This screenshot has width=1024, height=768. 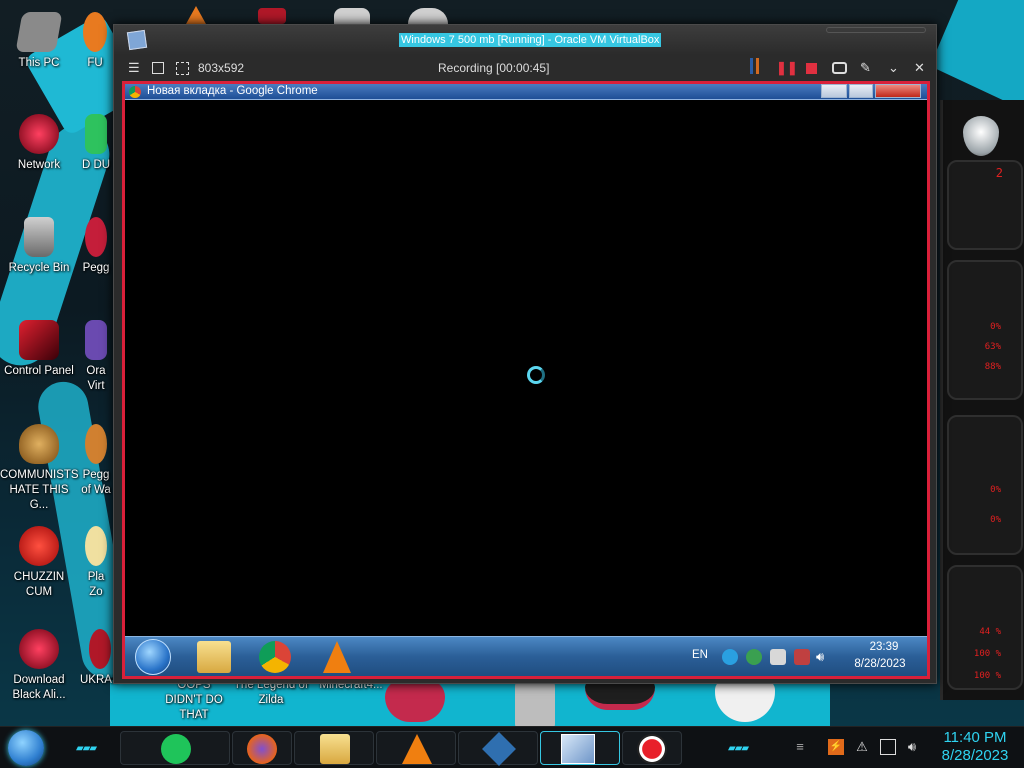 I want to click on minimize-button, so click(x=834, y=91).